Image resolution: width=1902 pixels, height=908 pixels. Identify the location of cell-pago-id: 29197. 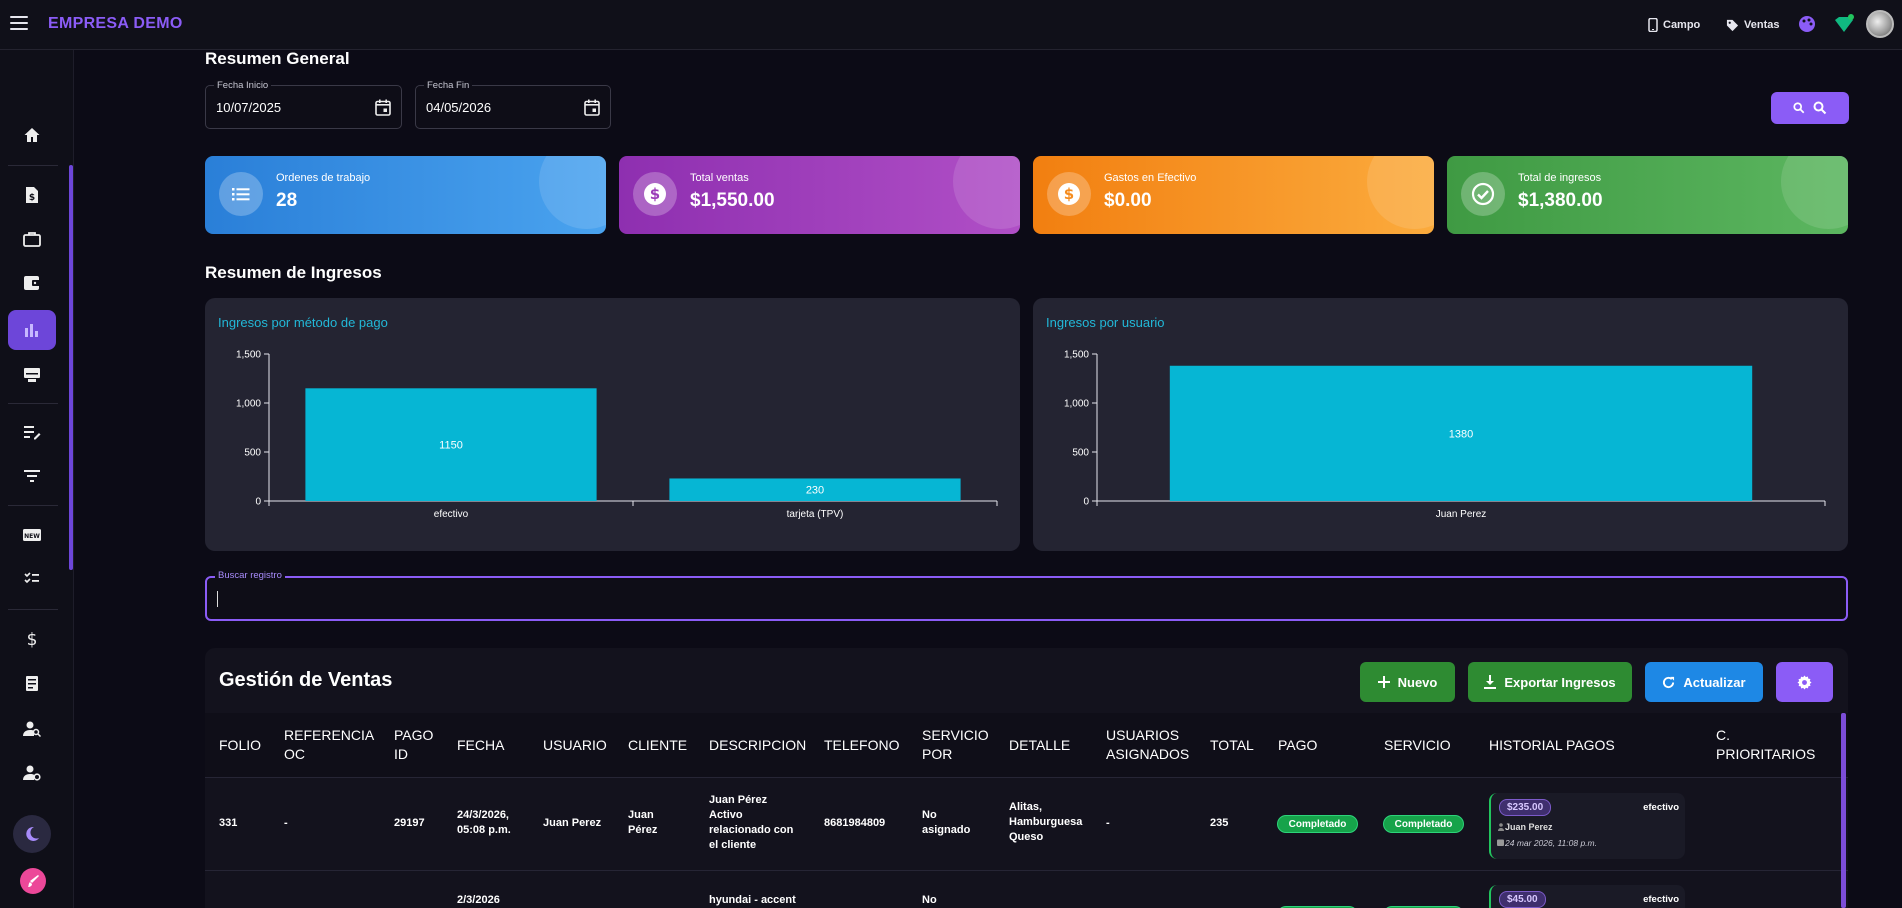
(409, 823).